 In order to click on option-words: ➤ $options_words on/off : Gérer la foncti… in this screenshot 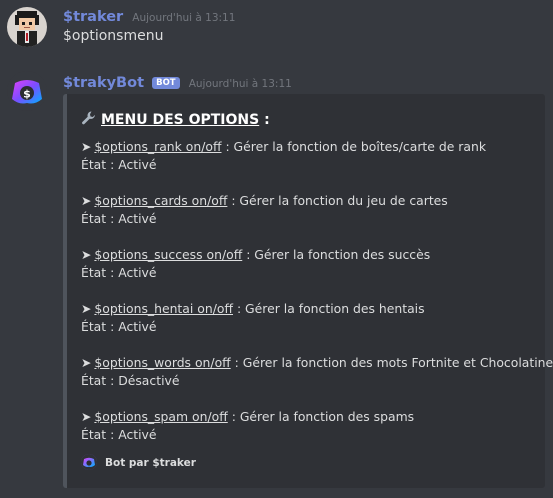, I will do `click(317, 372)`.